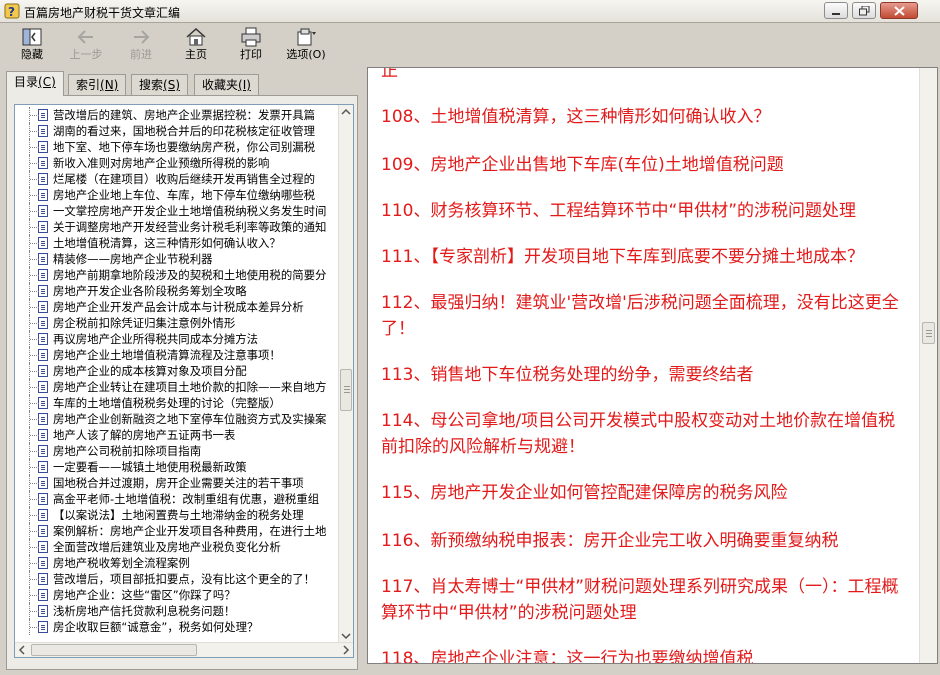 This screenshot has width=940, height=675. Describe the element at coordinates (144, 595) in the screenshot. I see `tree-item-label: 房地产企业：这些“雷区”你踩了吗？` at that location.